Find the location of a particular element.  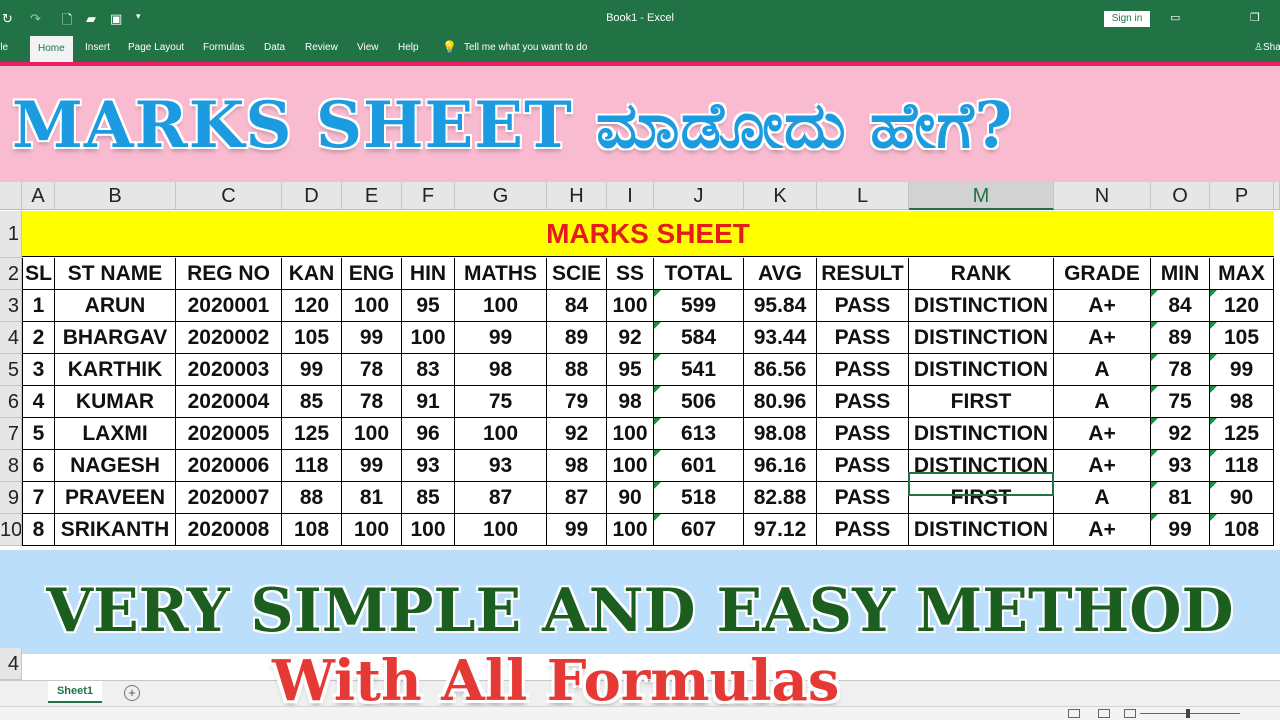

table-cell: DISTINCTION is located at coordinates (981, 530).